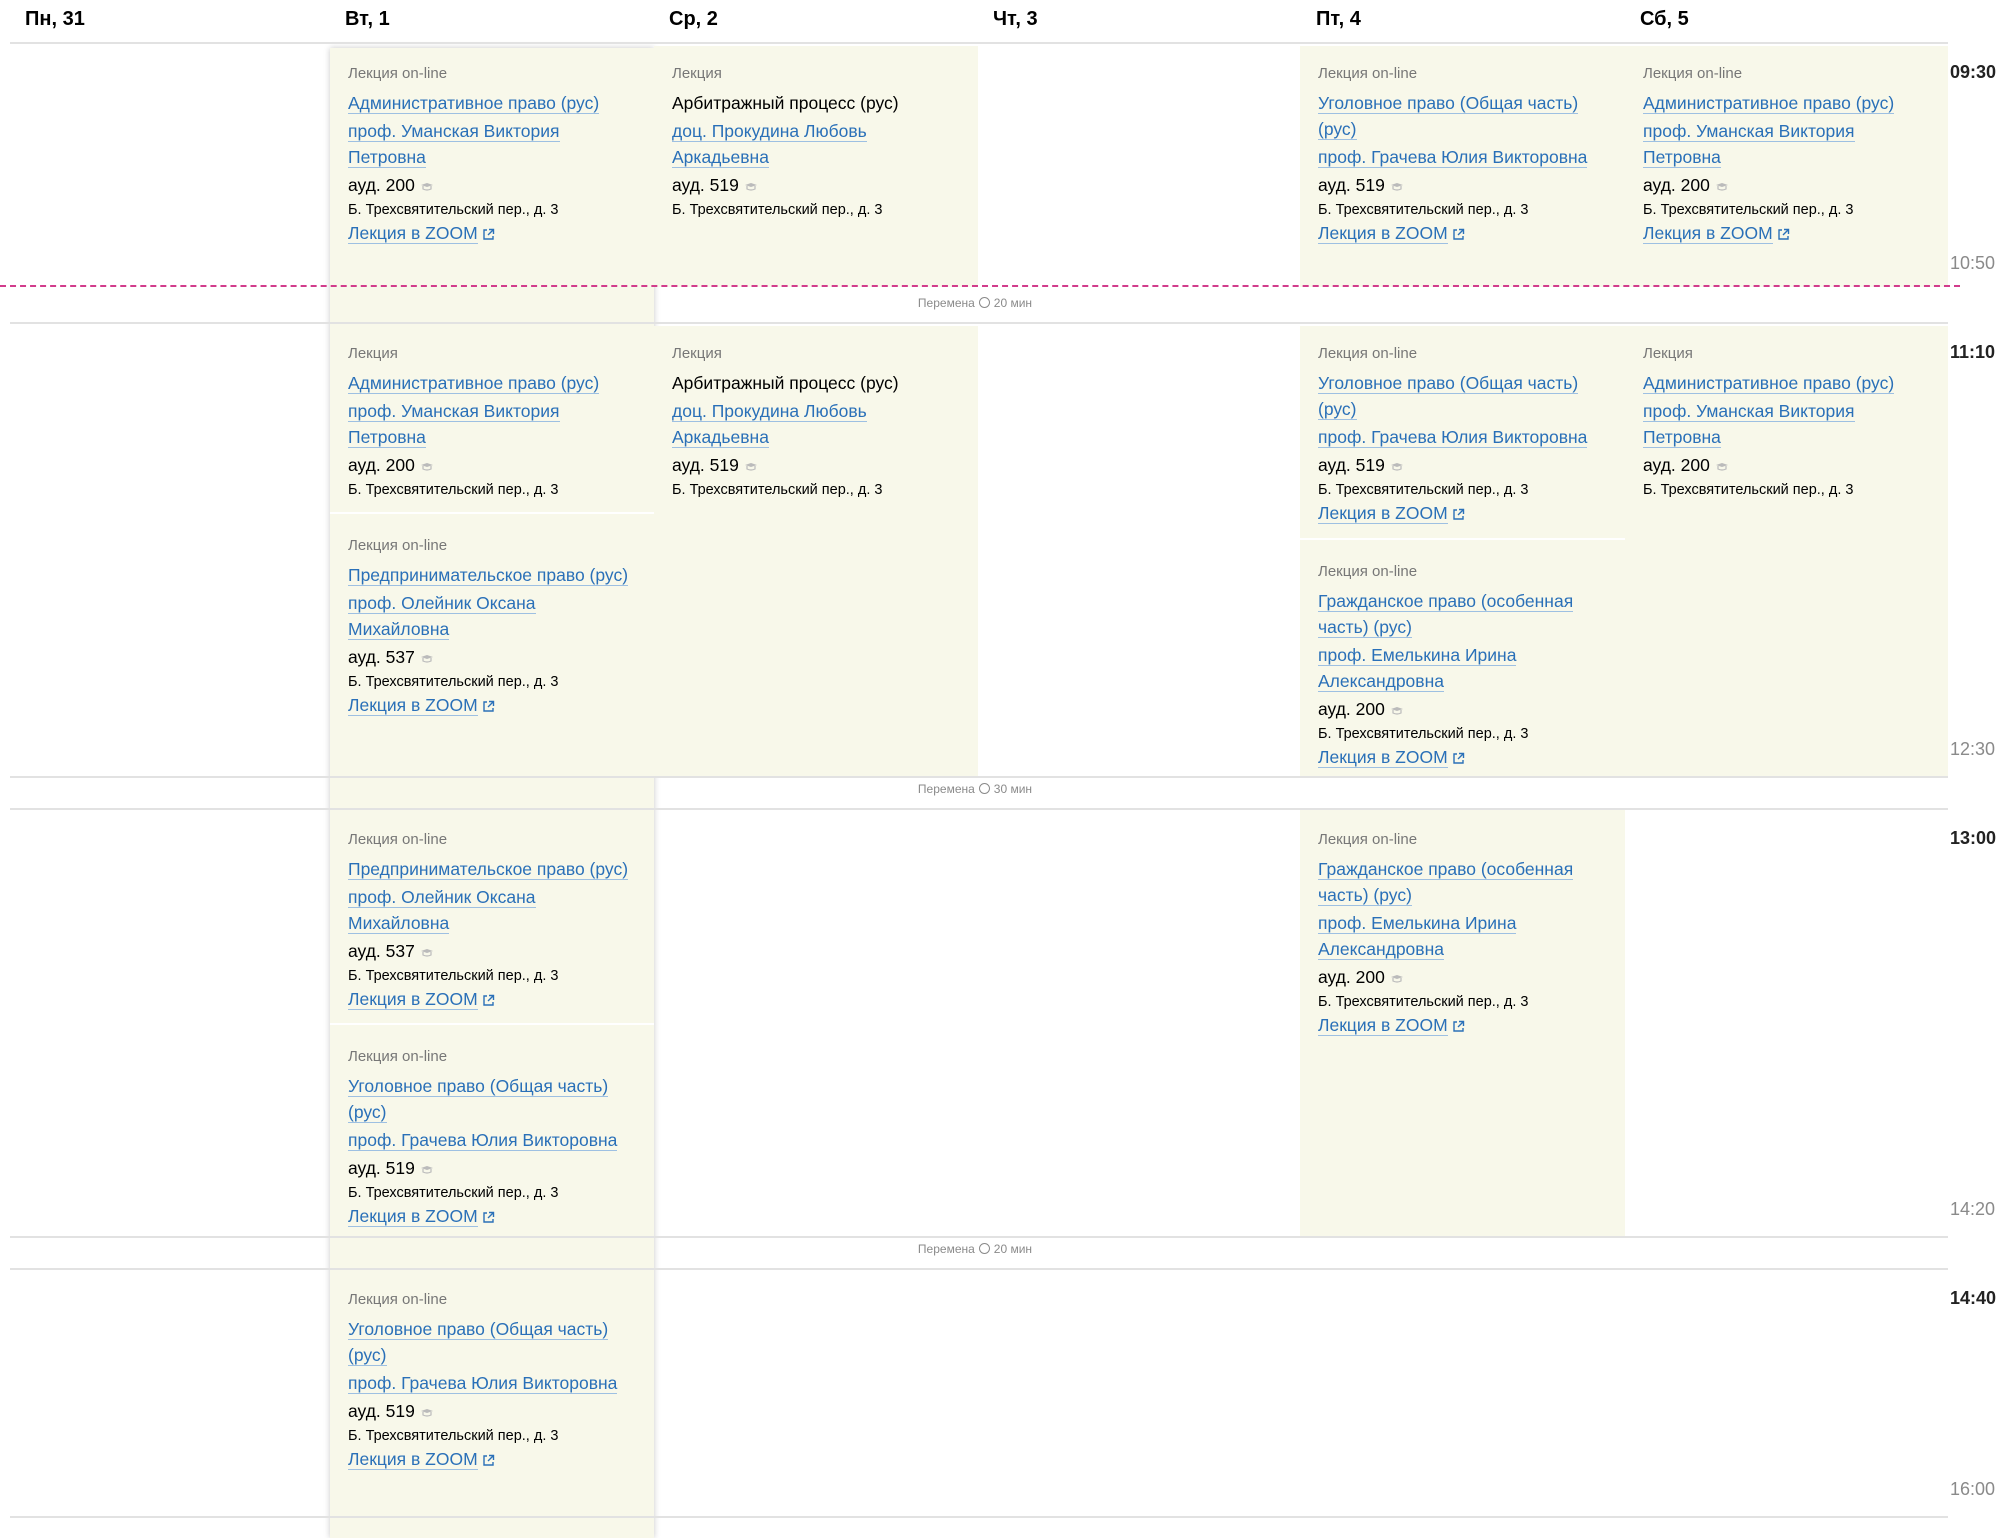 The image size is (2000, 1538). What do you see at coordinates (705, 185) in the screenshot?
I see `room-number: ауд. 519` at bounding box center [705, 185].